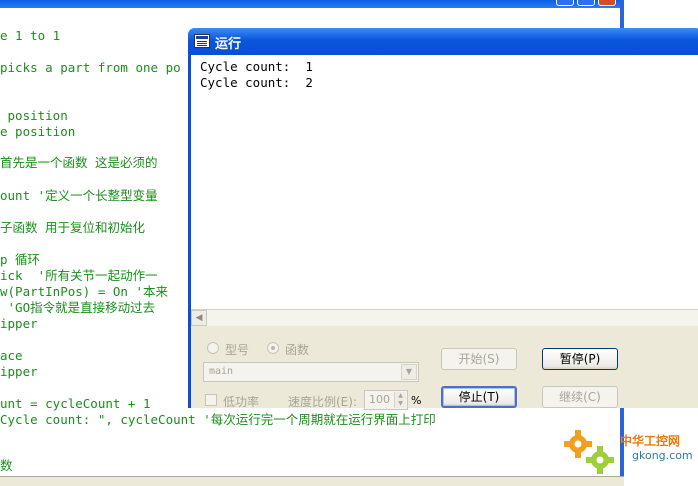 This screenshot has width=698, height=486. I want to click on spinner-arrows-icon: ▲ ▼, so click(400, 400).